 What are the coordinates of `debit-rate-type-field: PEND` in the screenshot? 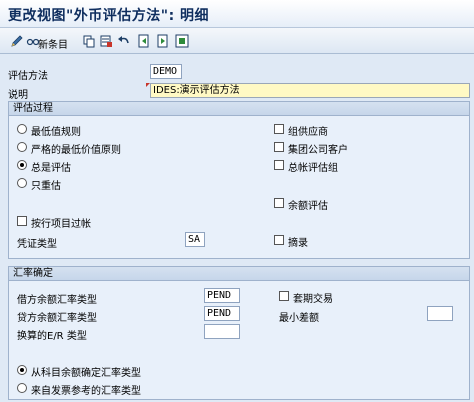 It's located at (222, 295).